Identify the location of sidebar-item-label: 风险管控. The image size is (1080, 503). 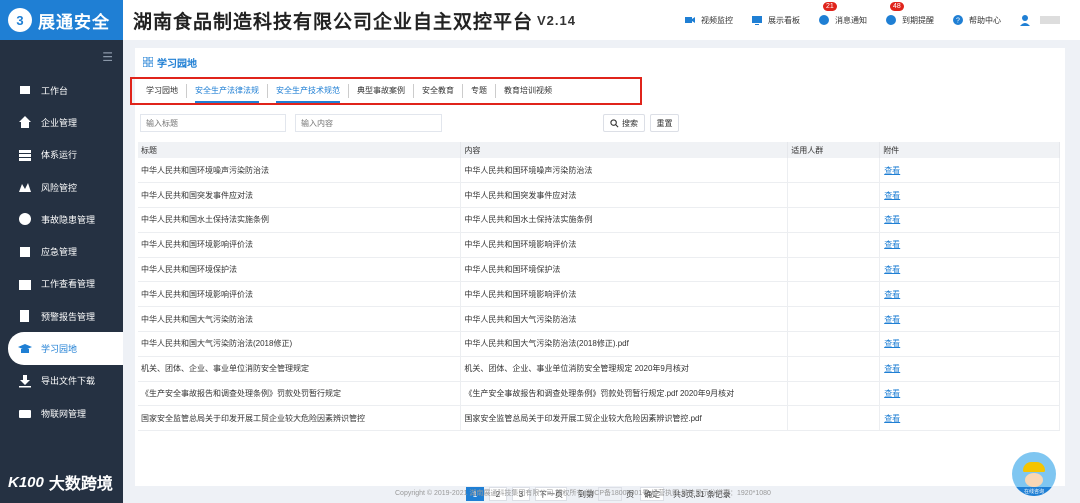
(59, 187).